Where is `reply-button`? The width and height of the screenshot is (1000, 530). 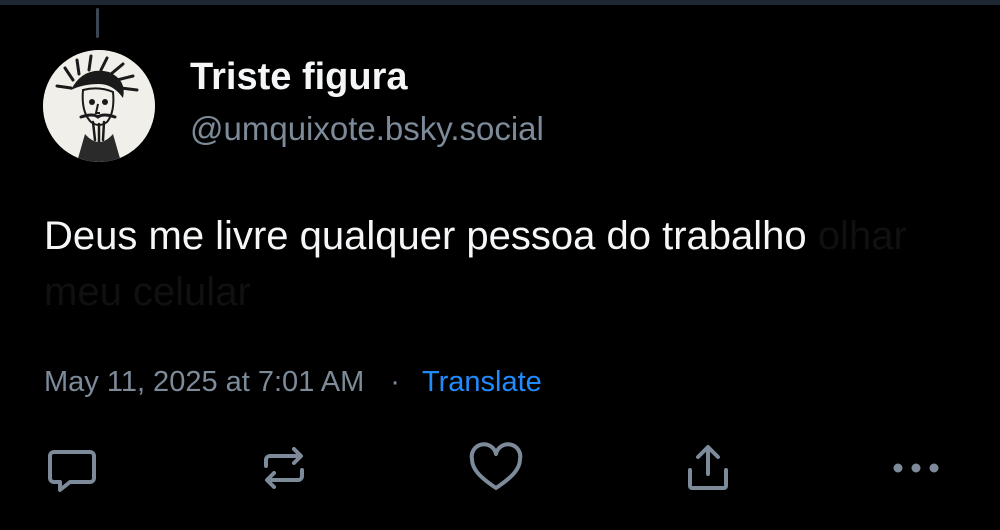
reply-button is located at coordinates (72, 468).